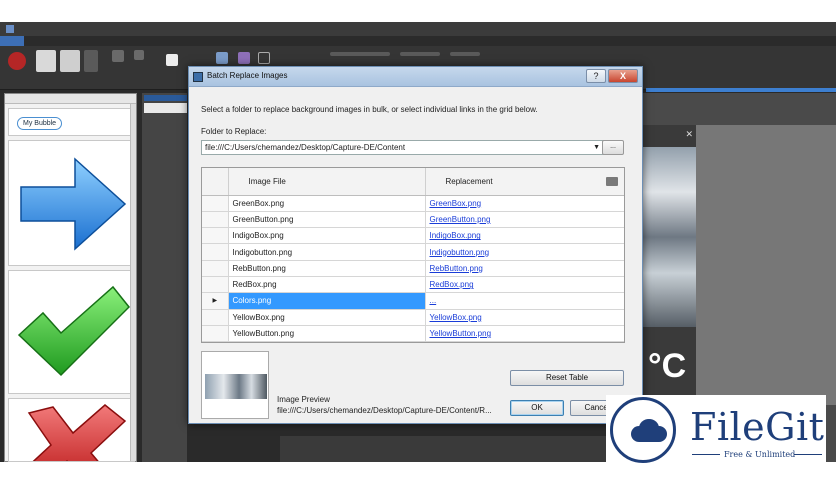  What do you see at coordinates (649, 434) in the screenshot?
I see `cloud-icon` at bounding box center [649, 434].